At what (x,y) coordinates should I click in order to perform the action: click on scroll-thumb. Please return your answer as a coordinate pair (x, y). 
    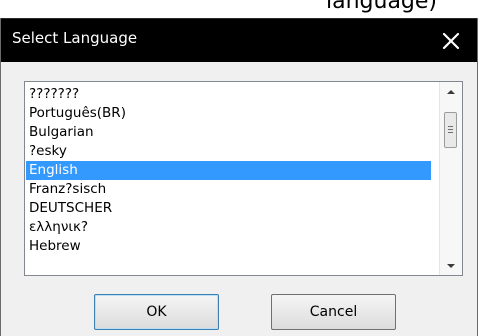
    Looking at the image, I should click on (450, 130).